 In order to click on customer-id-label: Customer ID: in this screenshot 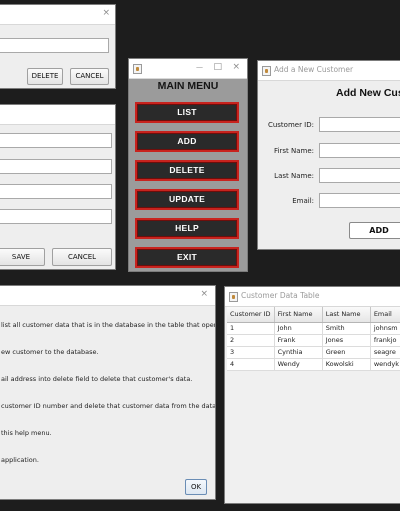, I will do `click(290, 125)`.